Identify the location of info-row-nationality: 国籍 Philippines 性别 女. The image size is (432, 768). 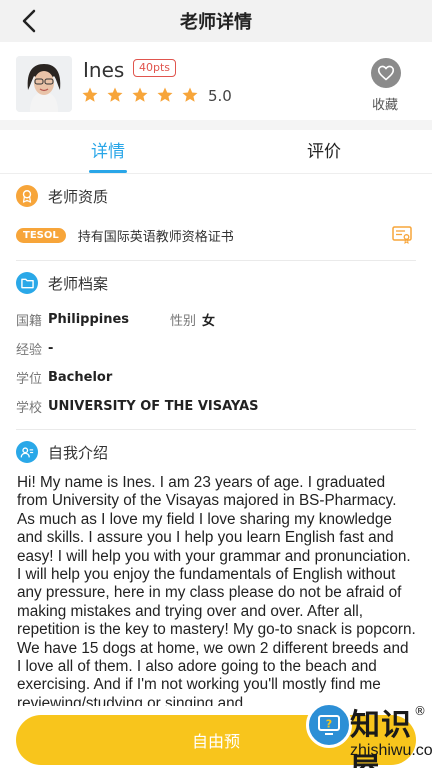
(216, 319).